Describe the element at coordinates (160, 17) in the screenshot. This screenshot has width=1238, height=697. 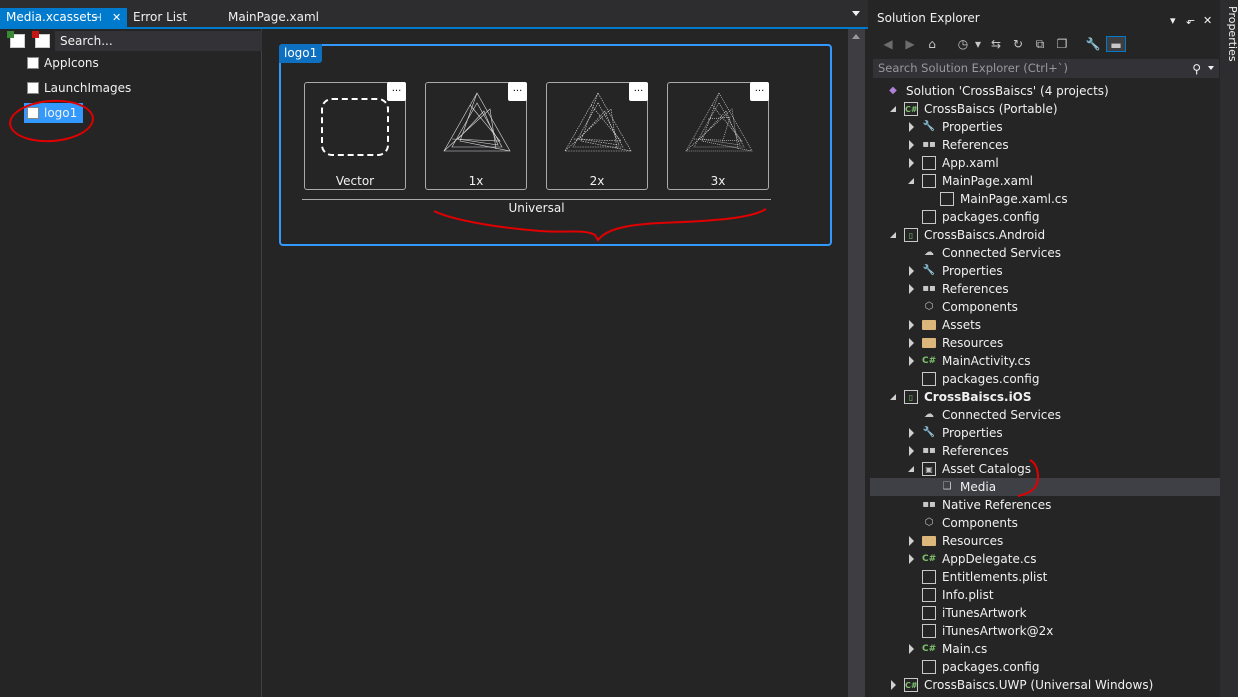
I see `tab-error-list: Error List` at that location.